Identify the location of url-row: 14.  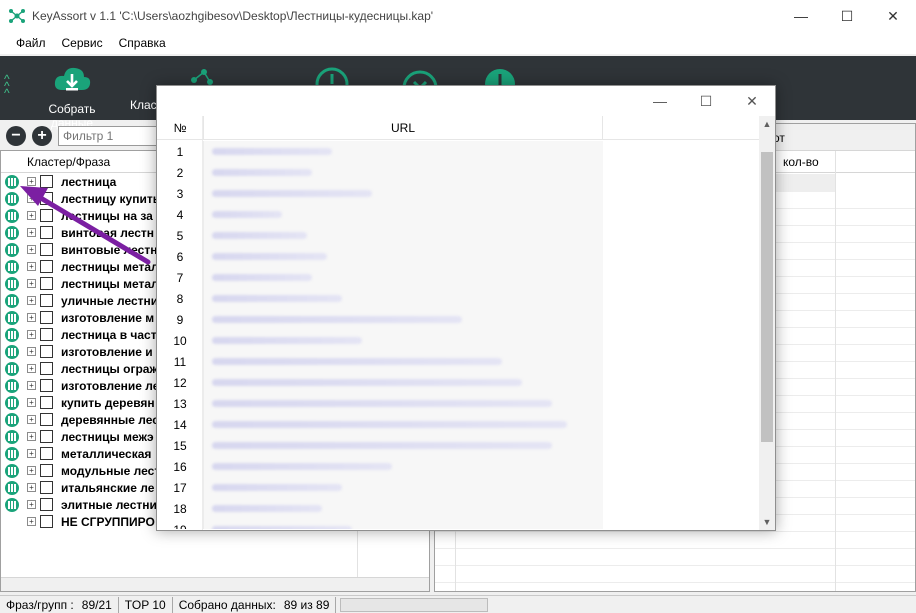
(458, 424).